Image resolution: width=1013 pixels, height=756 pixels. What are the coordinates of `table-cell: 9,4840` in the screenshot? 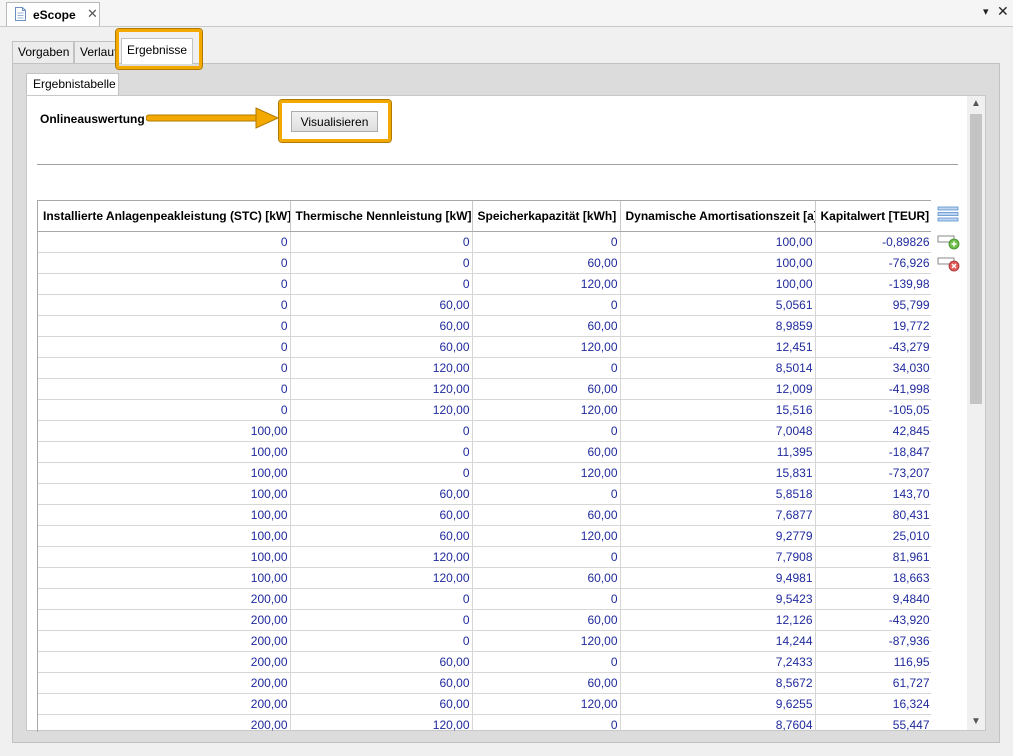 It's located at (873, 599).